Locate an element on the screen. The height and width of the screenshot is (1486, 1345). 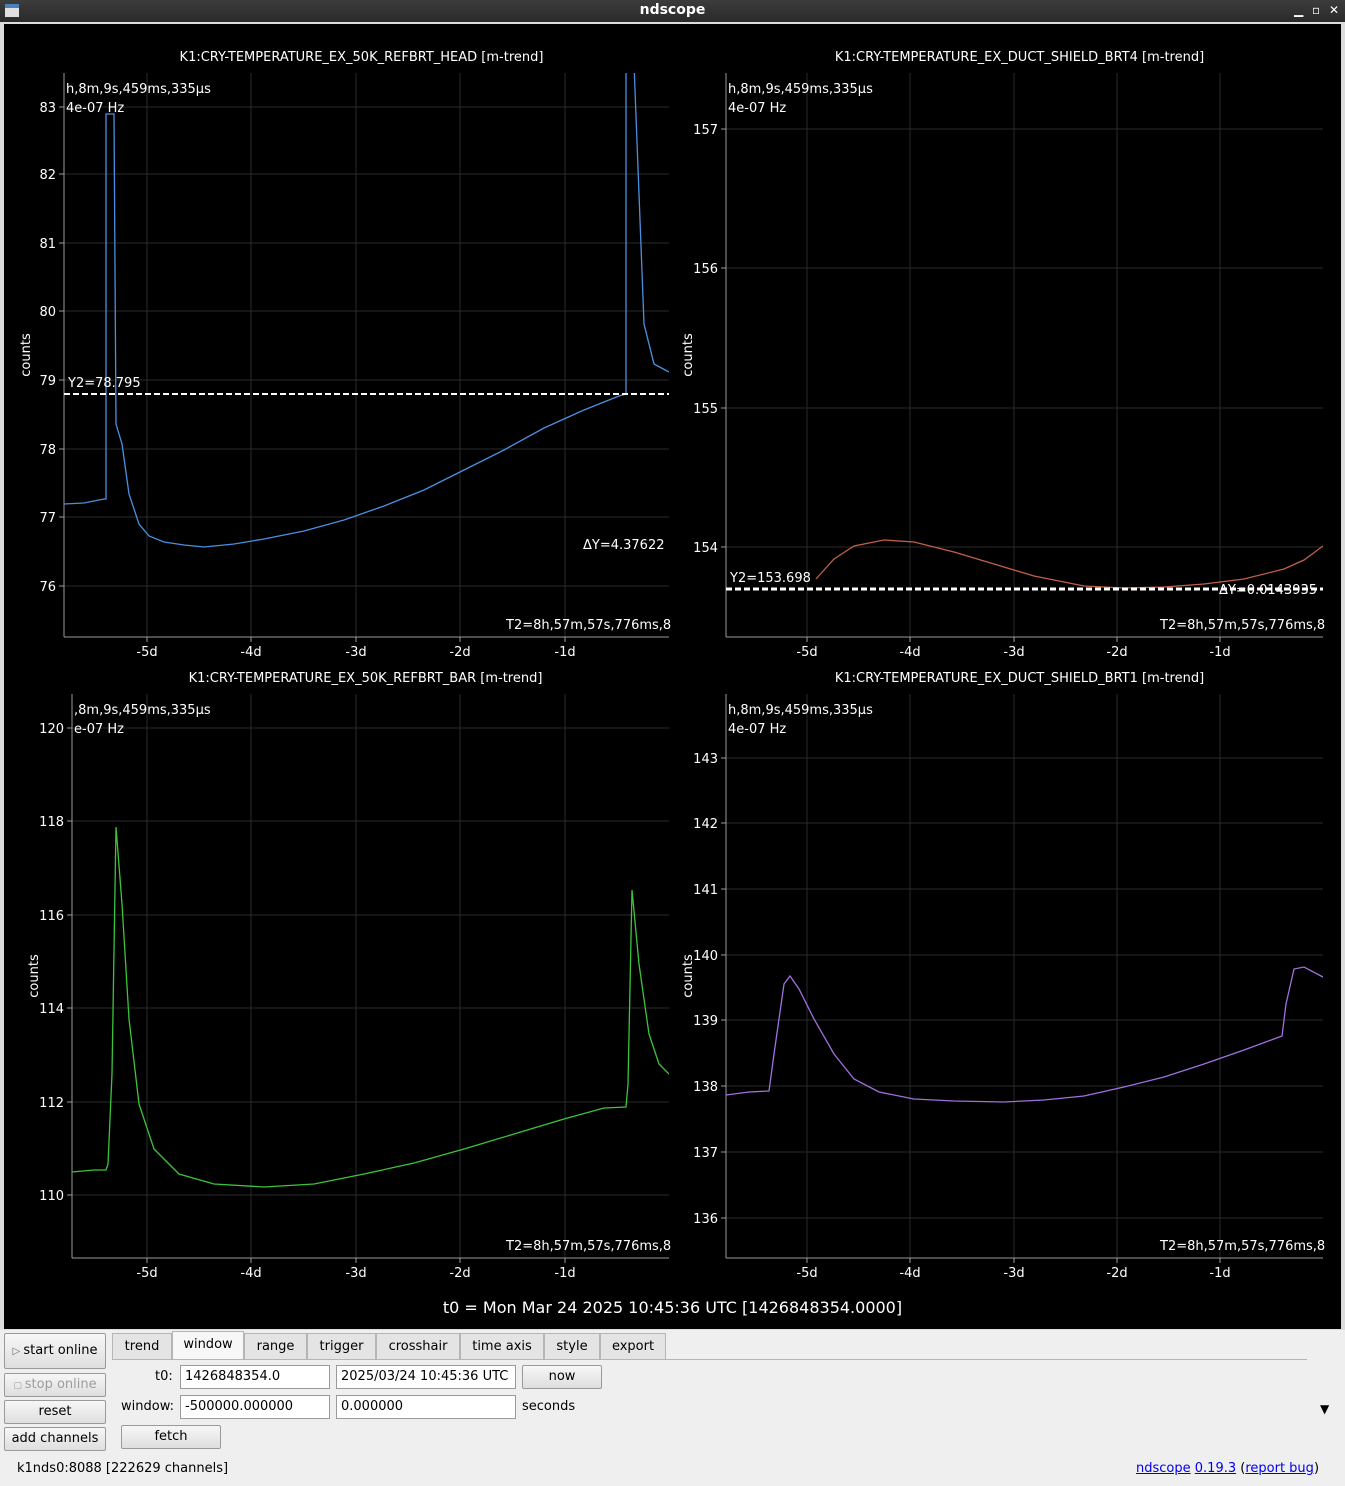
plot4-xtick-label: -5d is located at coordinates (806, 1273).